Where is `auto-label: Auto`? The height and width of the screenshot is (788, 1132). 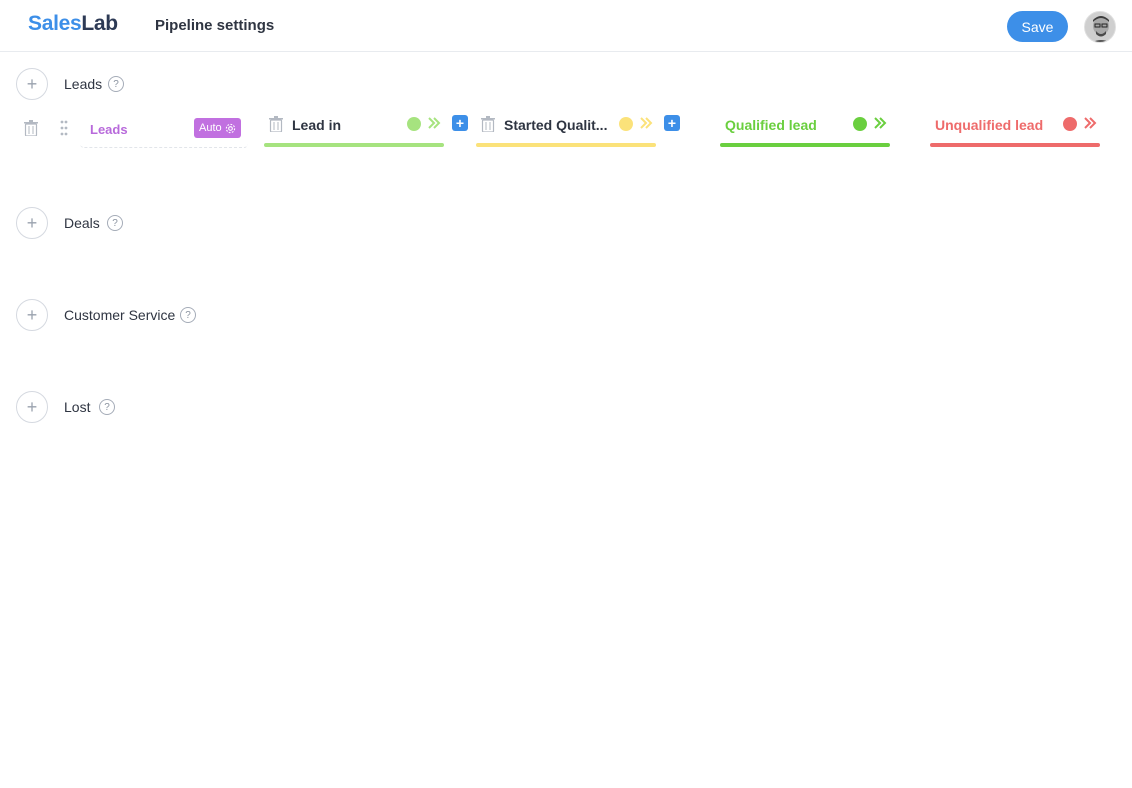
auto-label: Auto is located at coordinates (210, 128).